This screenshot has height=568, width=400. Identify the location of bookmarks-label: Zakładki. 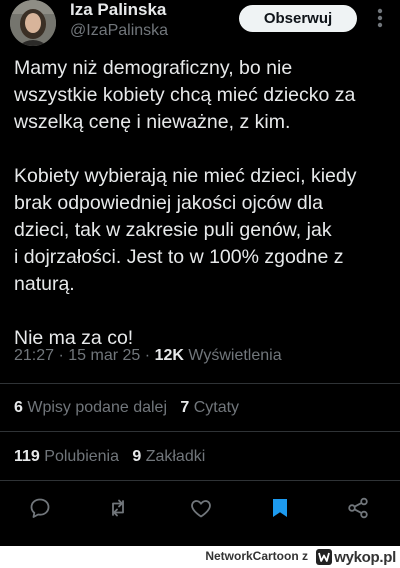
(175, 456).